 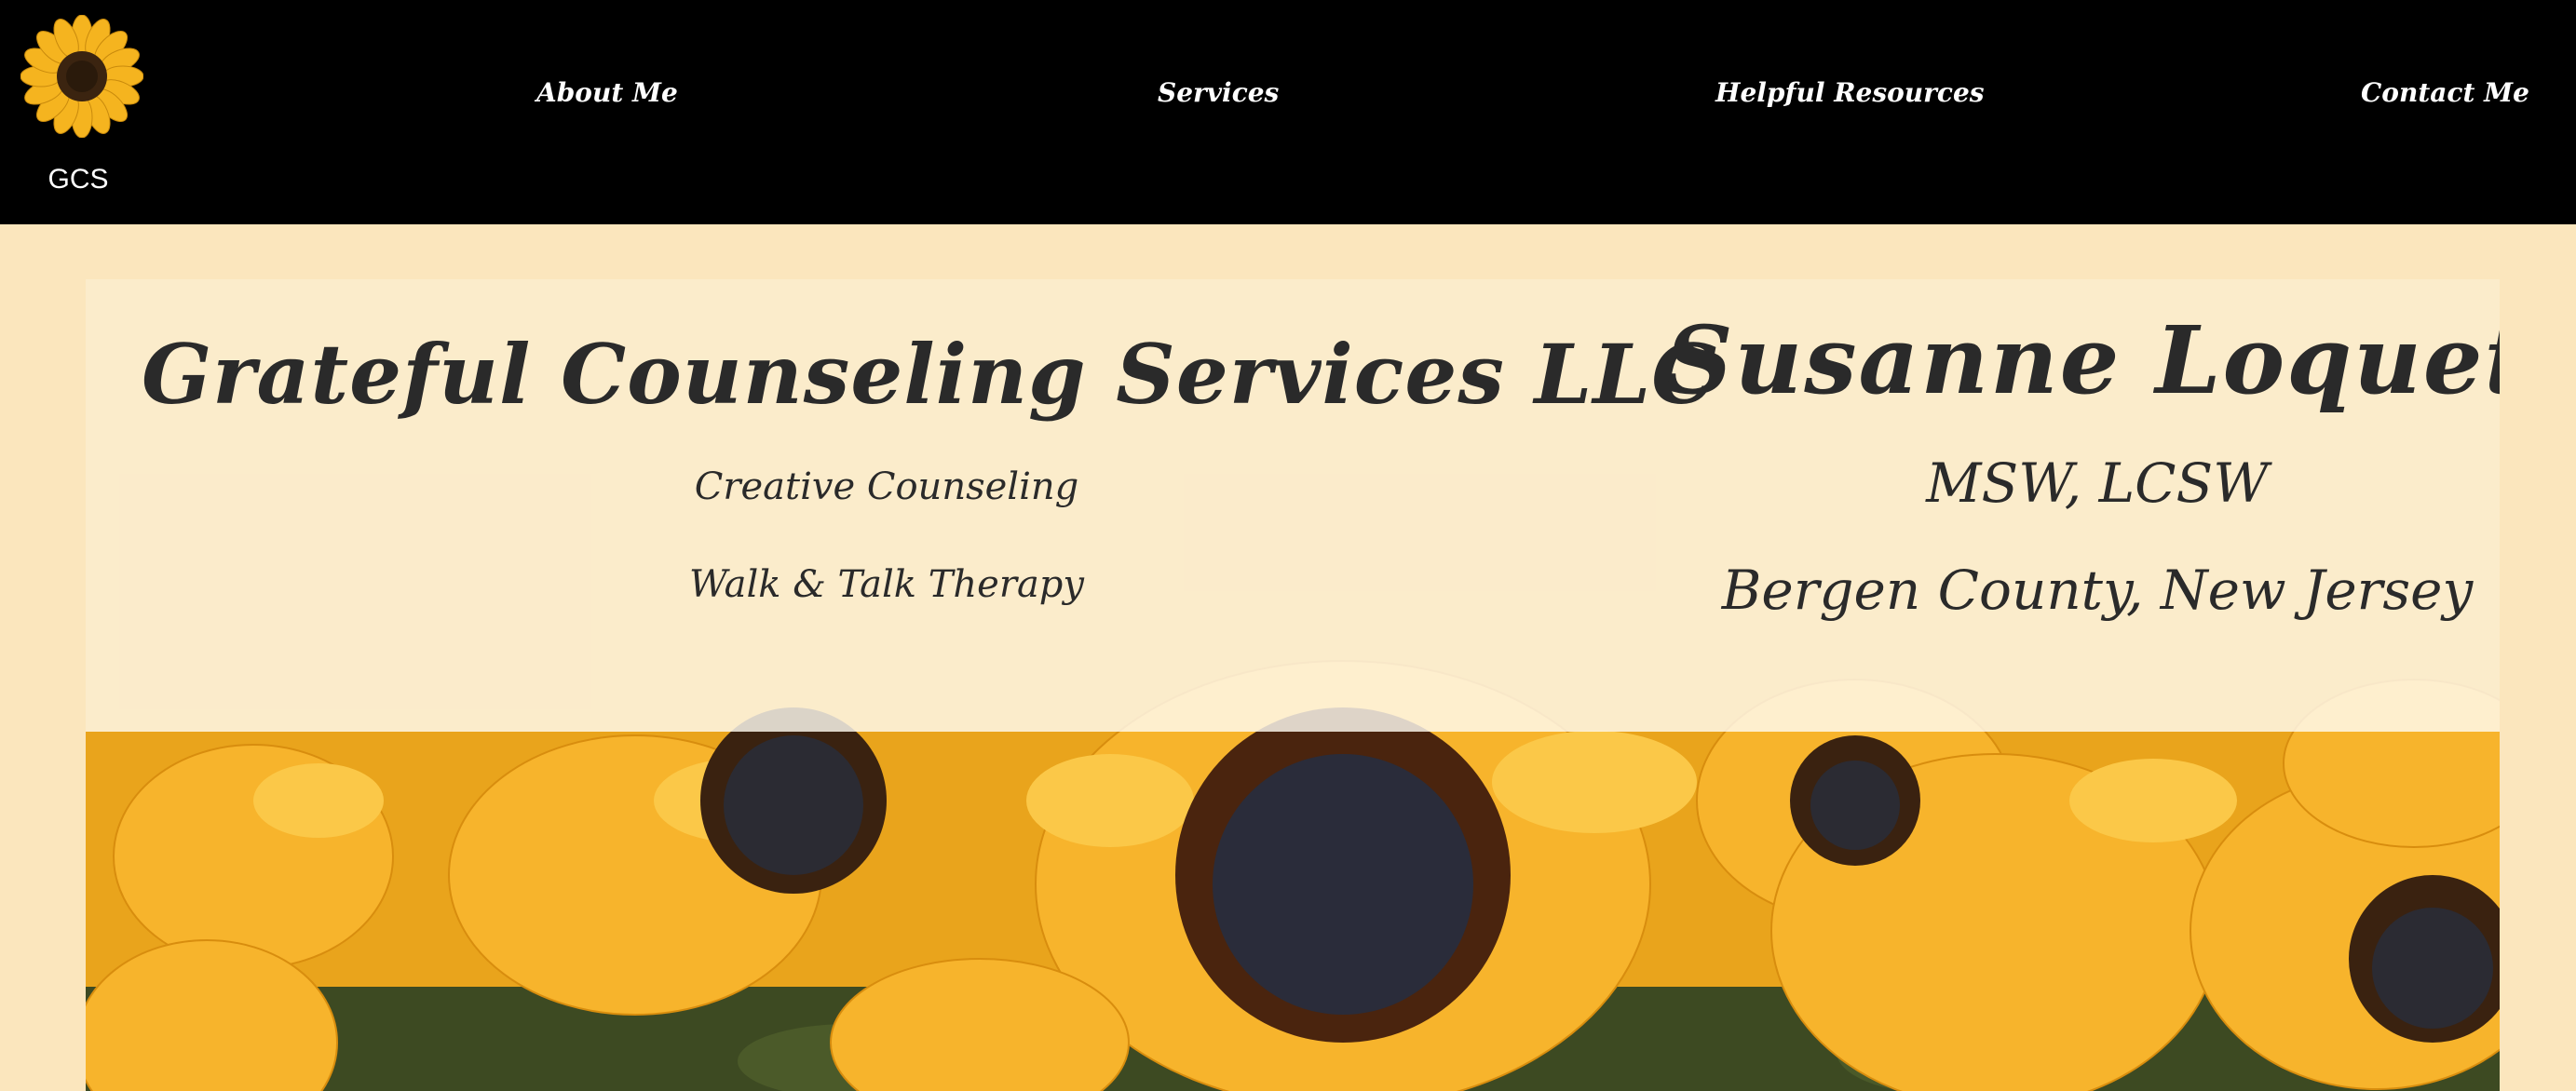 I want to click on therapist-credentials: MSW, LCSW, so click(x=2097, y=483).